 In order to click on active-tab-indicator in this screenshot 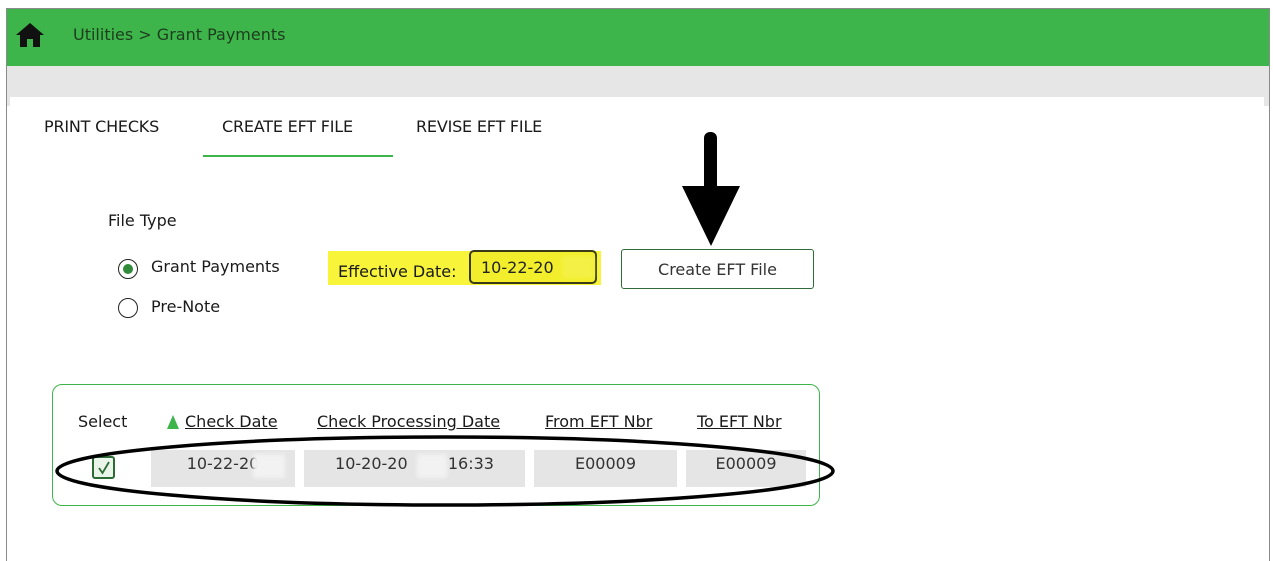, I will do `click(298, 156)`.